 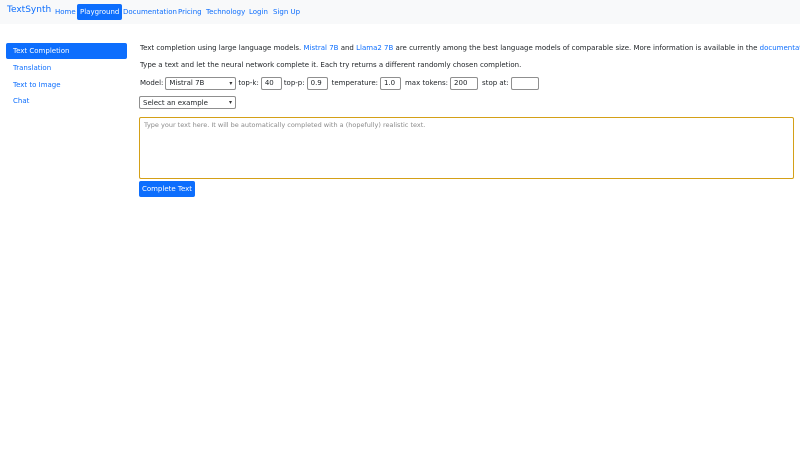 I want to click on stop-at-input, so click(x=524, y=83).